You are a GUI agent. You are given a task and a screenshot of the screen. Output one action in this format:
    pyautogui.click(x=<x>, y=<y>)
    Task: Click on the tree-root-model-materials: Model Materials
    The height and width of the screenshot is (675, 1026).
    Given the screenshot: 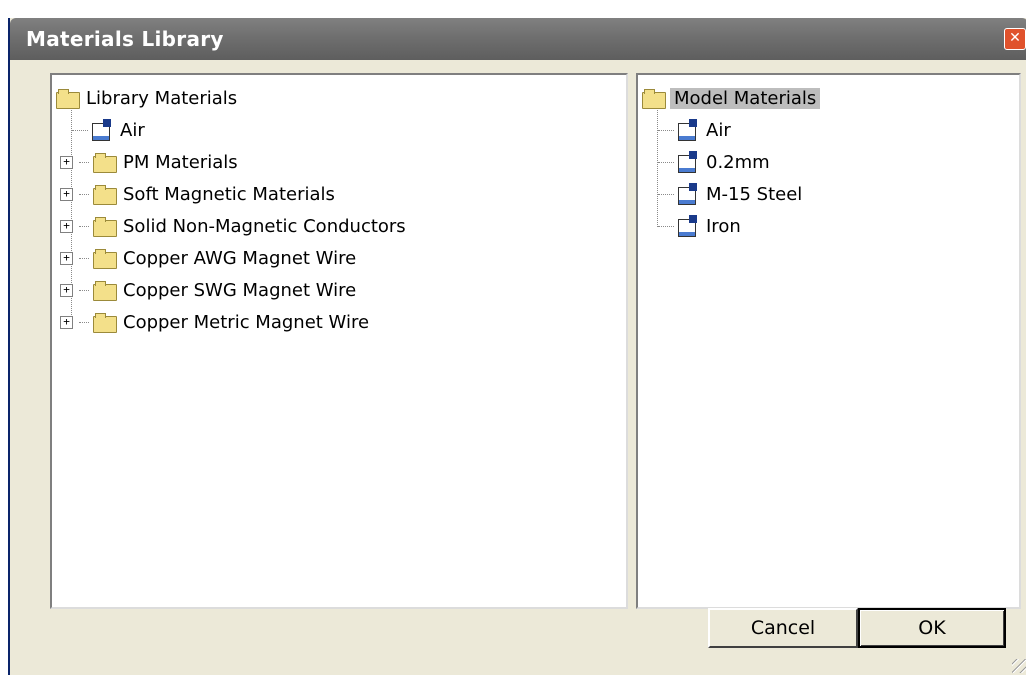 What is the action you would take?
    pyautogui.click(x=731, y=98)
    